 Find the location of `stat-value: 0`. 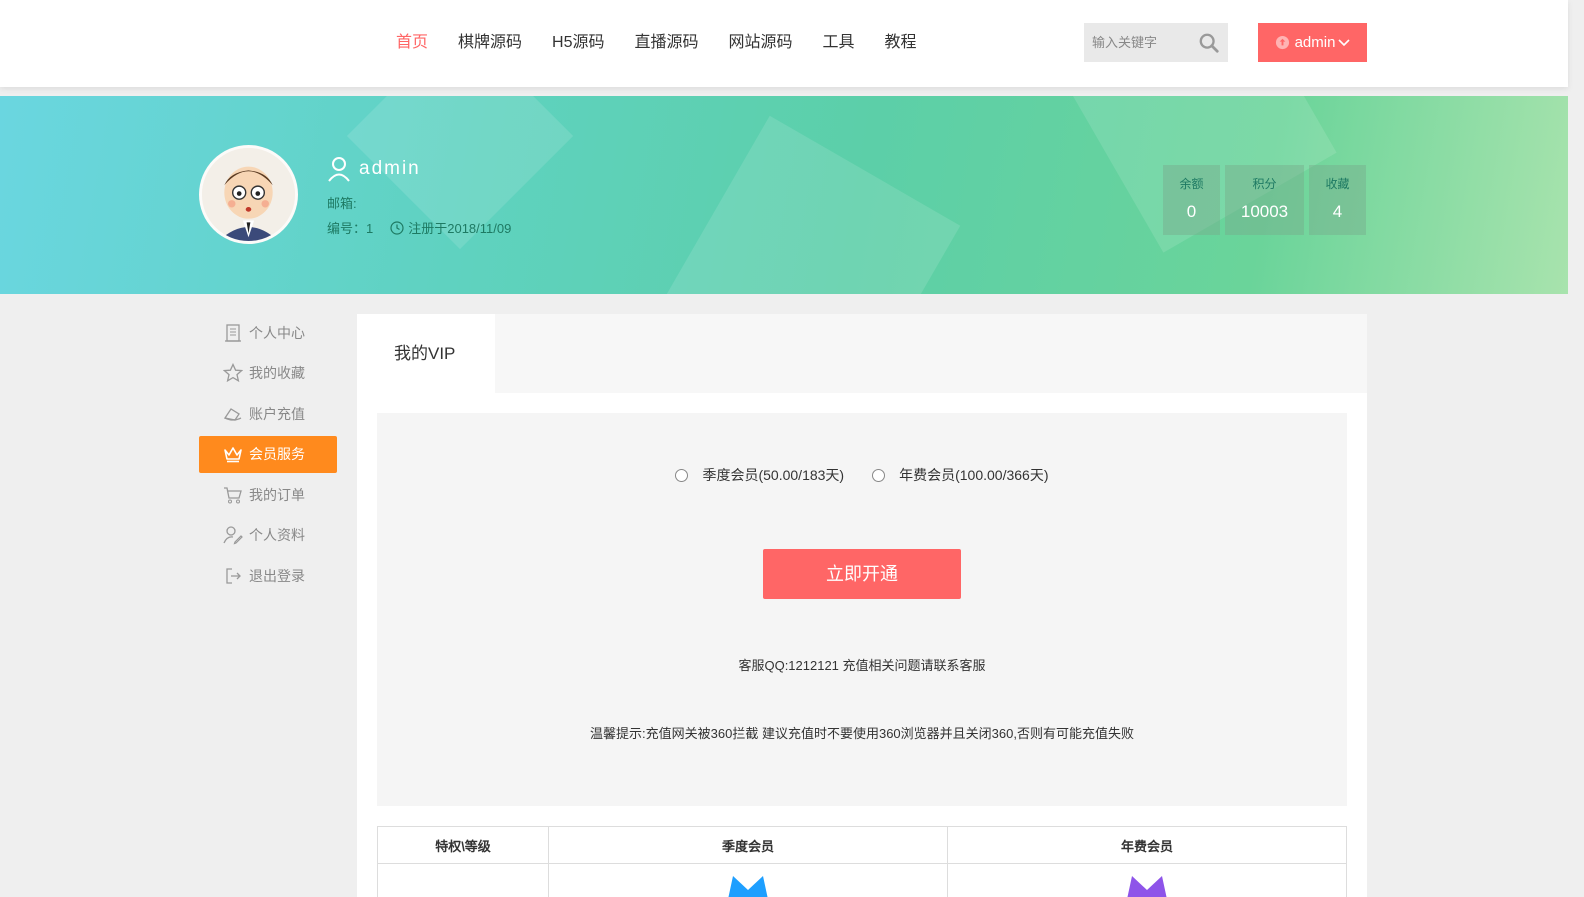

stat-value: 0 is located at coordinates (1191, 211).